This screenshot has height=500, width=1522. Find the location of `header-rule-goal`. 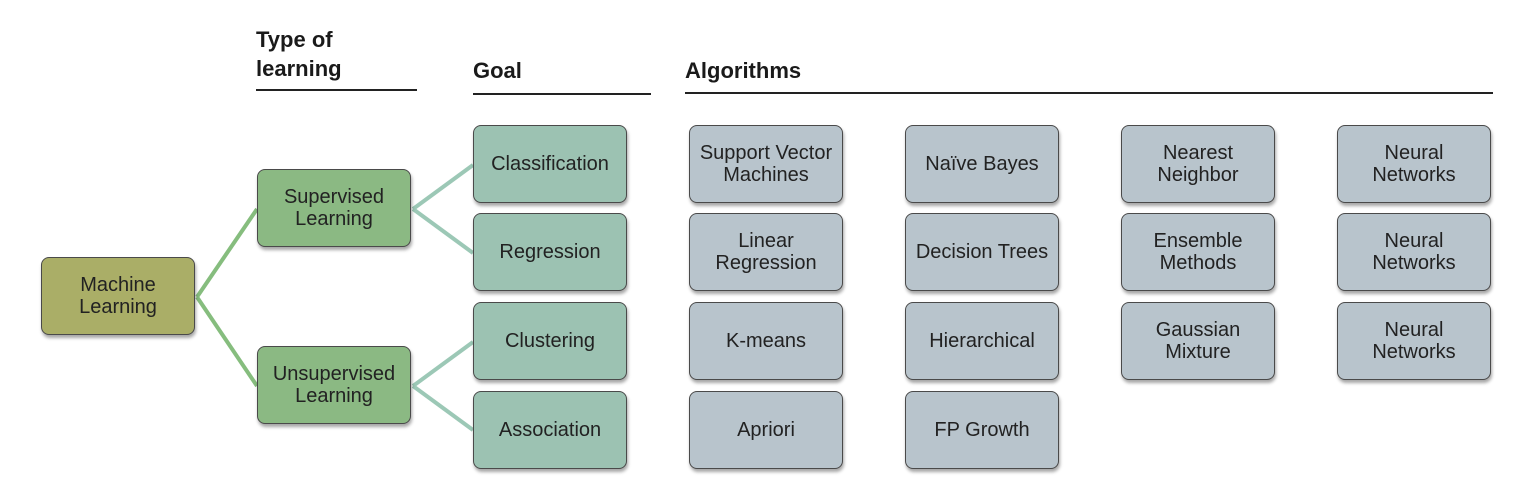

header-rule-goal is located at coordinates (562, 94).